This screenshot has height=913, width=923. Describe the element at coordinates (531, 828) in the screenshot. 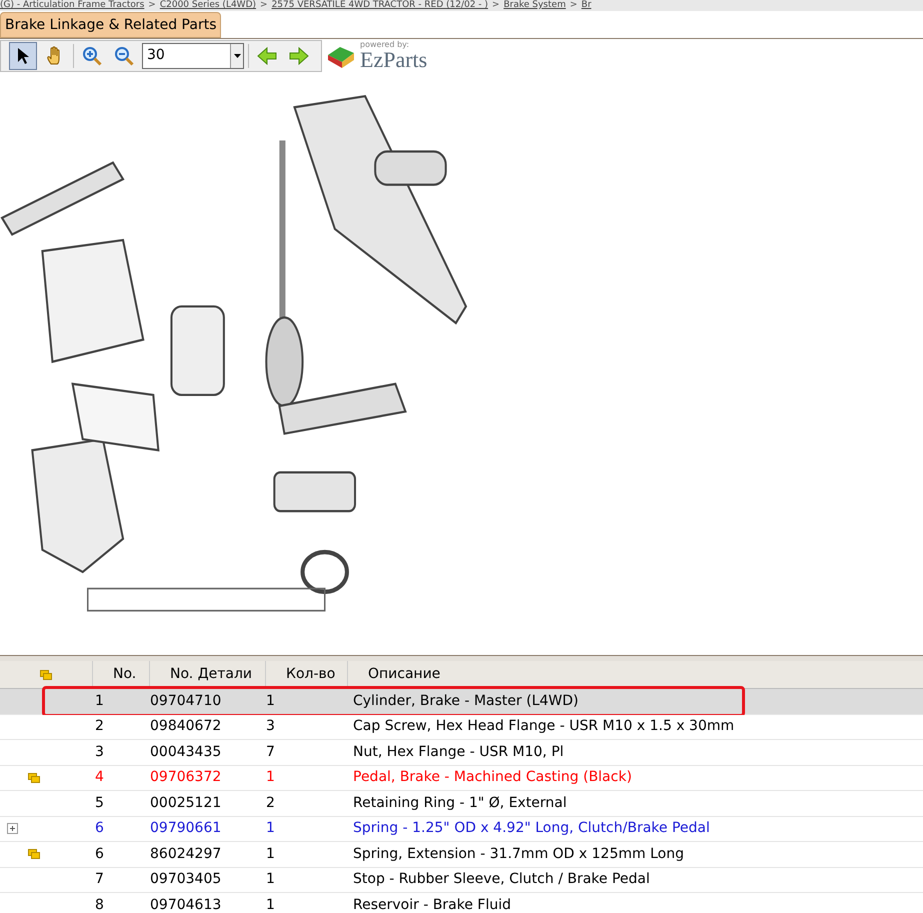

I see `table-cell-text: Spring - 1.25" OD x 4.92" Long, Clutch/Brake Pedal` at that location.